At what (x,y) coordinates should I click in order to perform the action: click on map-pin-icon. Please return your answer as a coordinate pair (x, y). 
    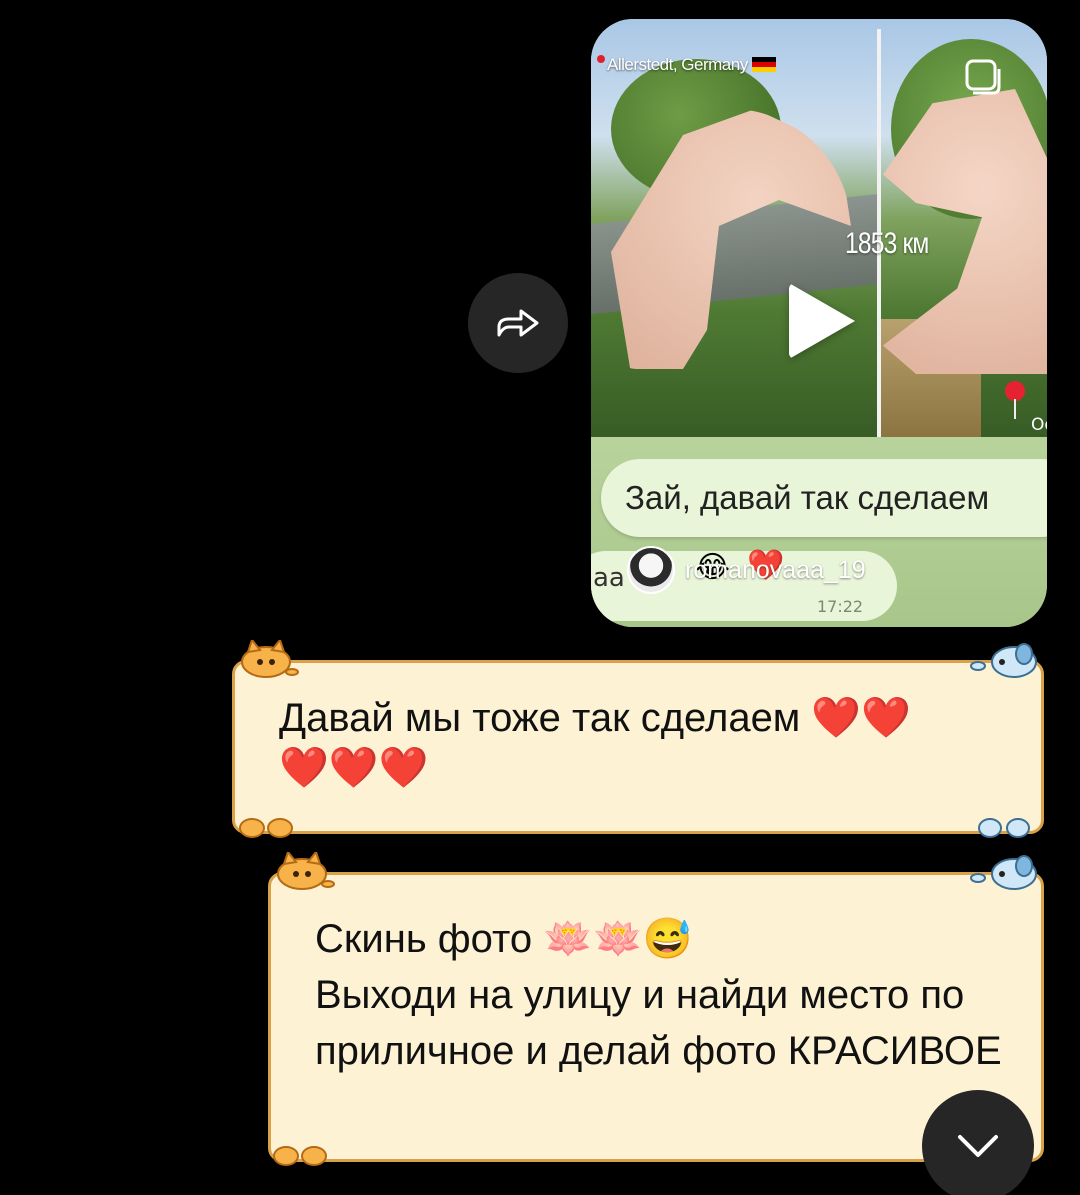
    Looking at the image, I should click on (1015, 391).